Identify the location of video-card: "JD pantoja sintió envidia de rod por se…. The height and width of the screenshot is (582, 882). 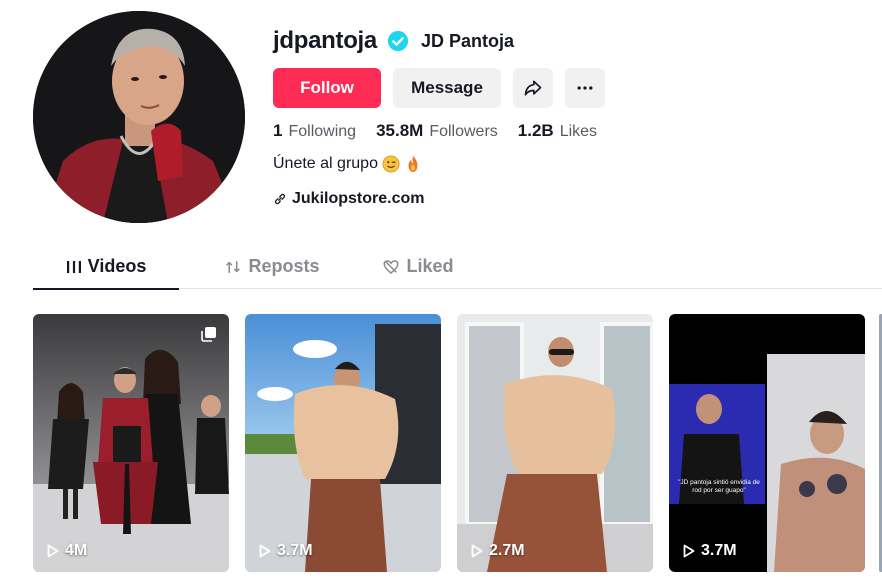
(767, 443).